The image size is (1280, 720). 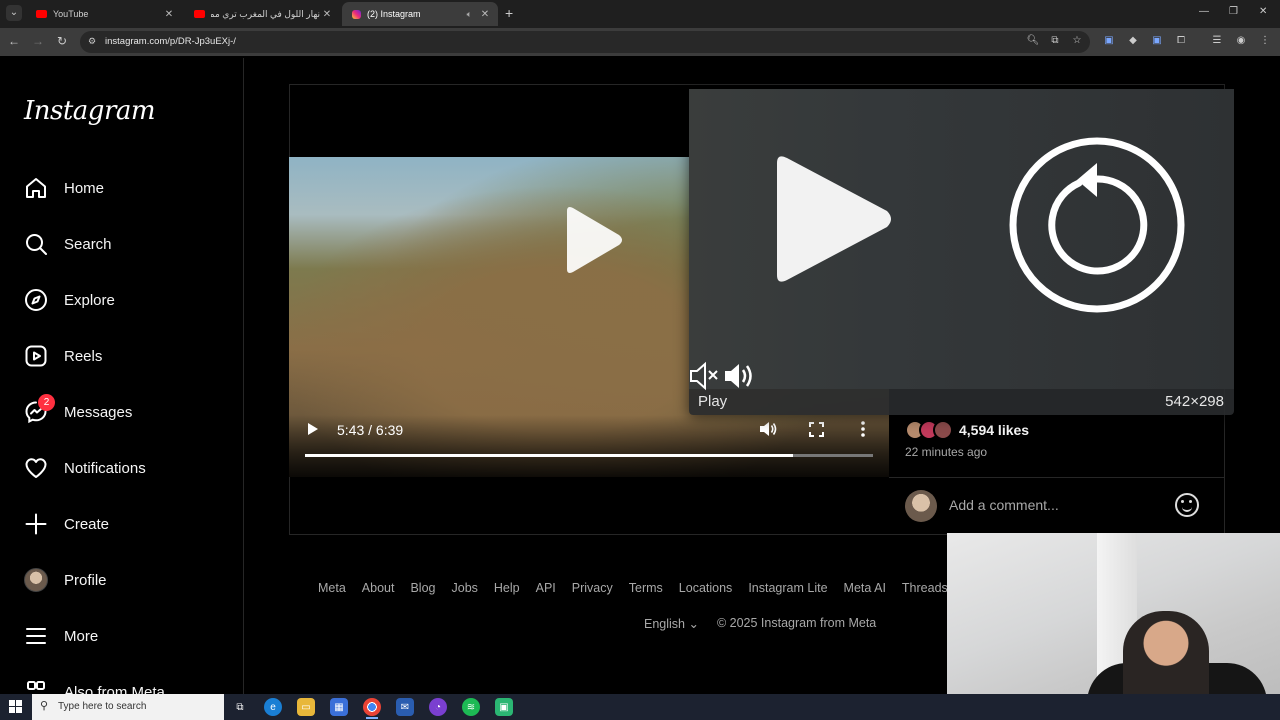 What do you see at coordinates (81, 636) in the screenshot?
I see `nav-label: More` at bounding box center [81, 636].